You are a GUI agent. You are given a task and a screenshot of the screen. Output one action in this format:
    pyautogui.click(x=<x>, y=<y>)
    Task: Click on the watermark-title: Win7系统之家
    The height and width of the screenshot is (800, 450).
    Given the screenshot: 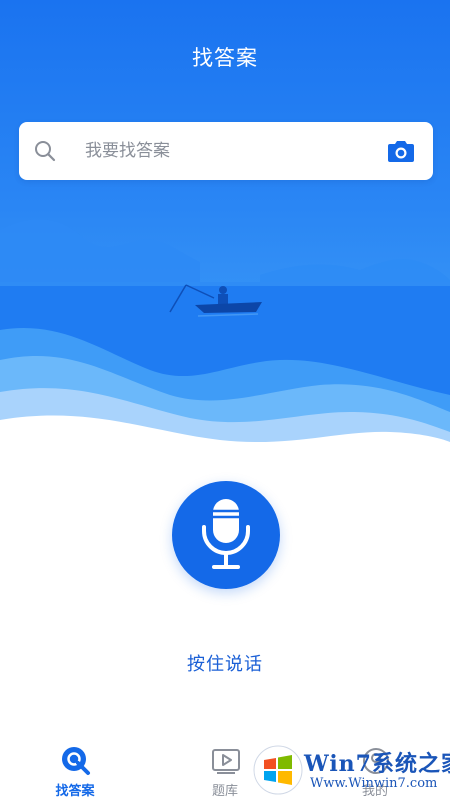 What is the action you would take?
    pyautogui.click(x=377, y=764)
    